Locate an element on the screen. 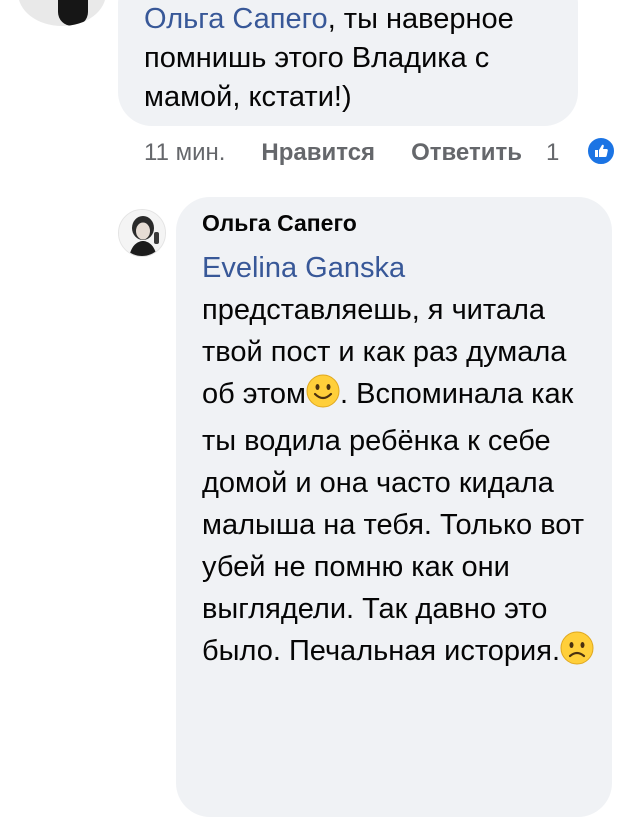  mention-link: Evelina Ganska is located at coordinates (303, 268).